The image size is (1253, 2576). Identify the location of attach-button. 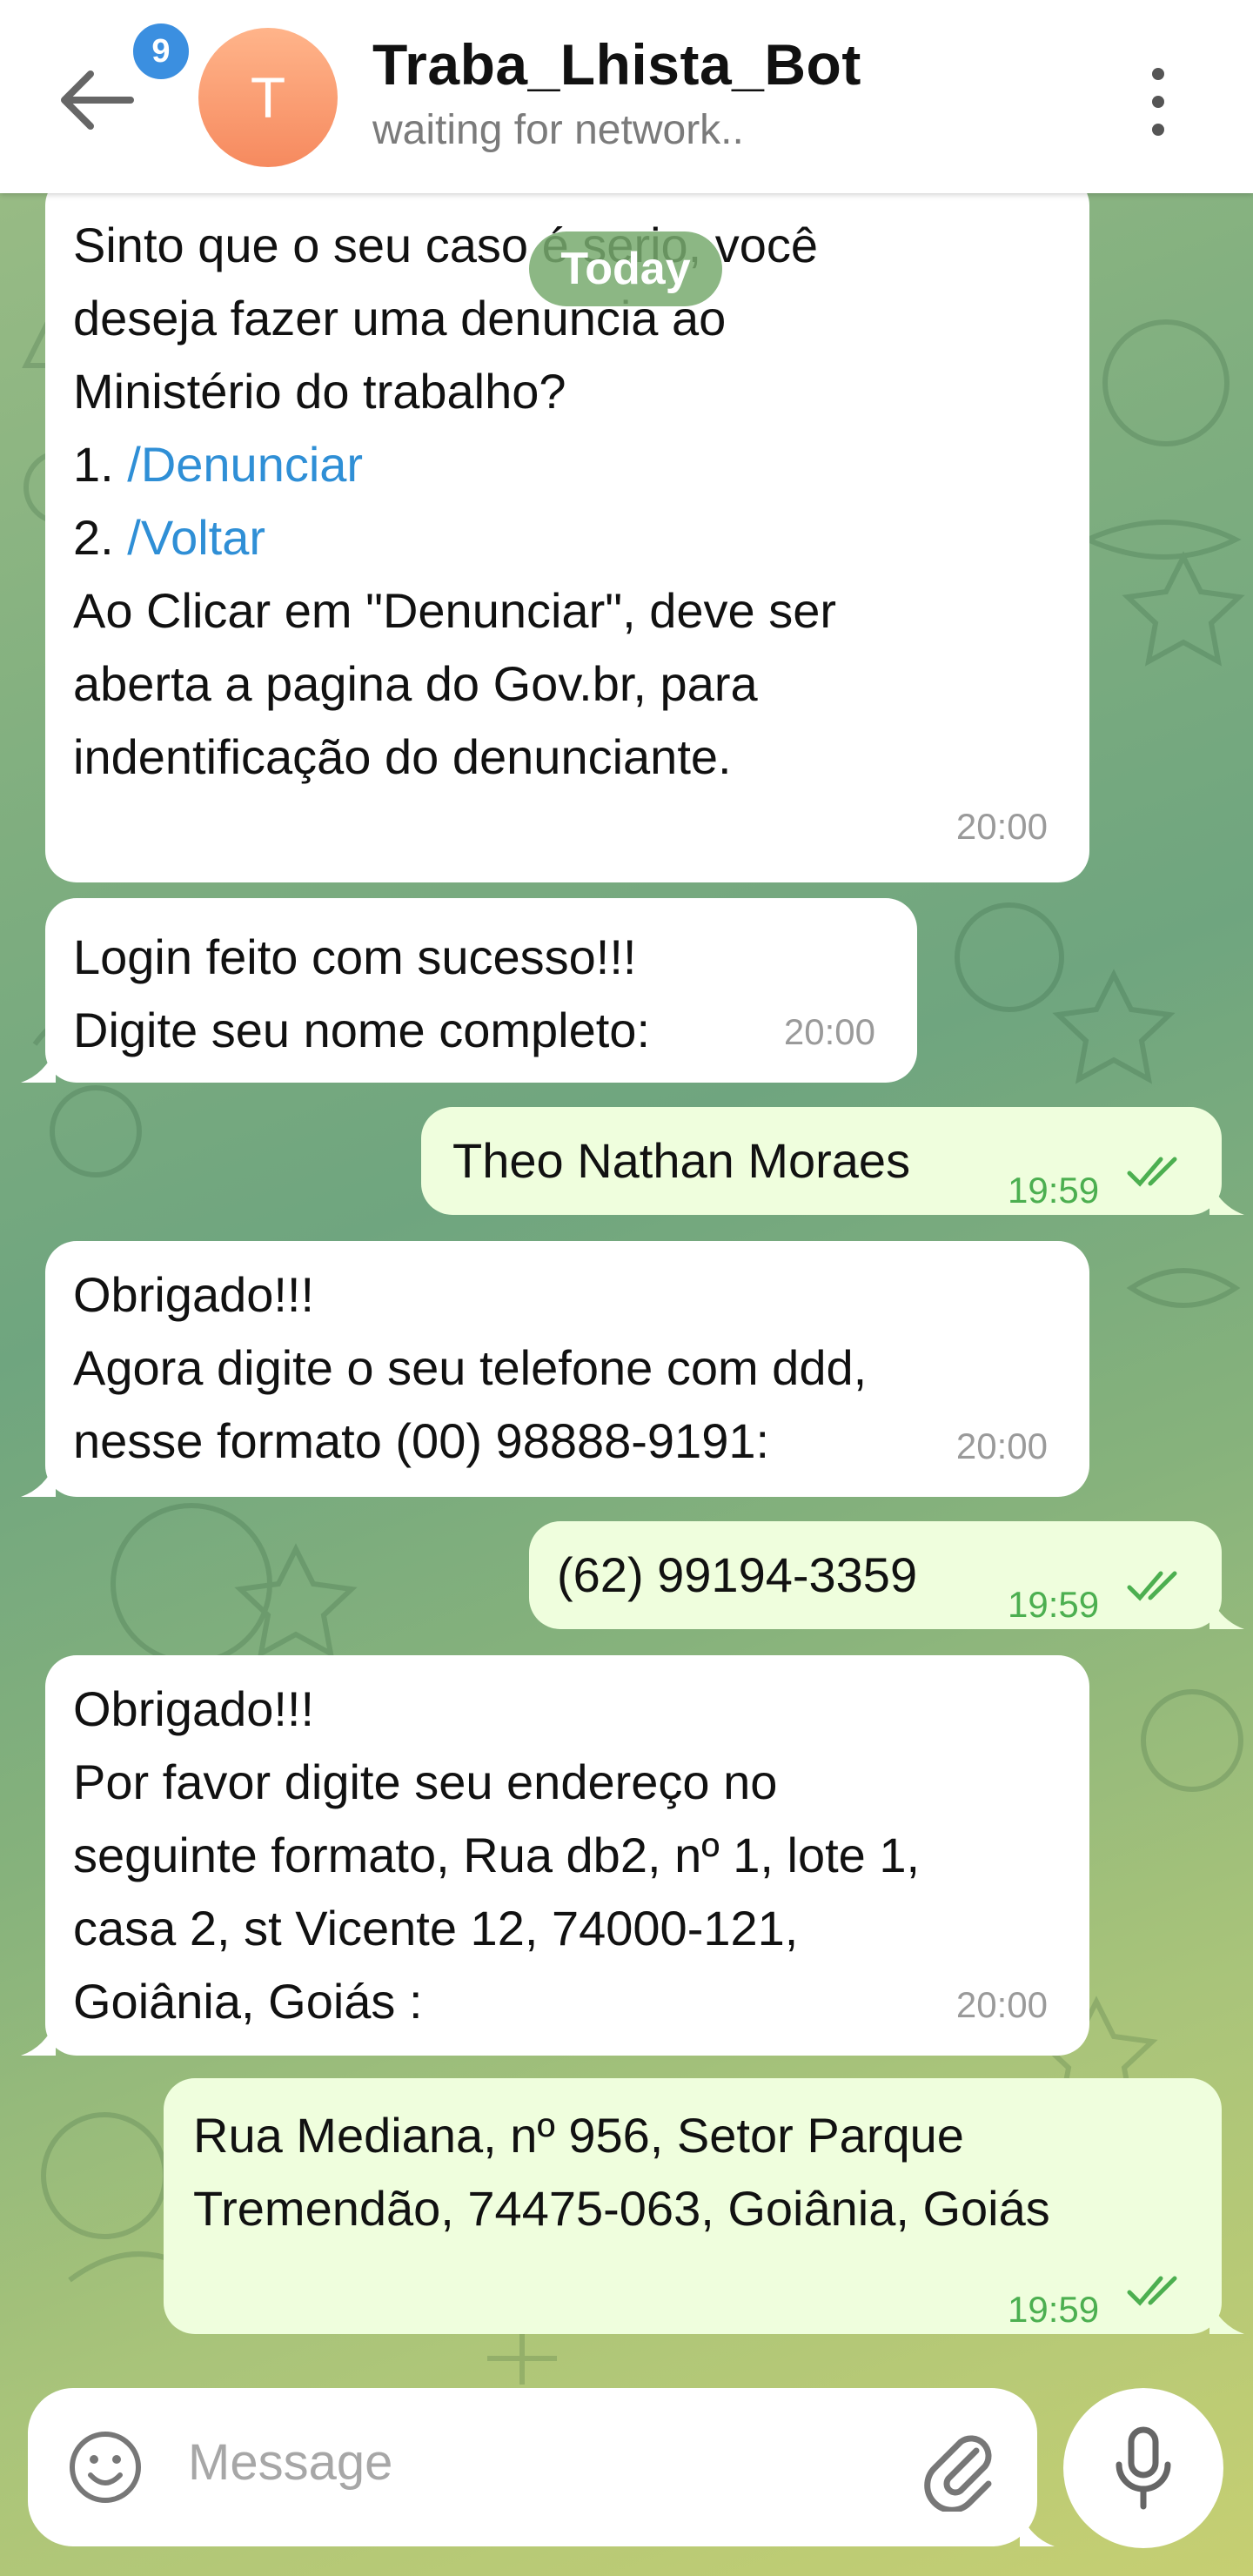
(958, 2469).